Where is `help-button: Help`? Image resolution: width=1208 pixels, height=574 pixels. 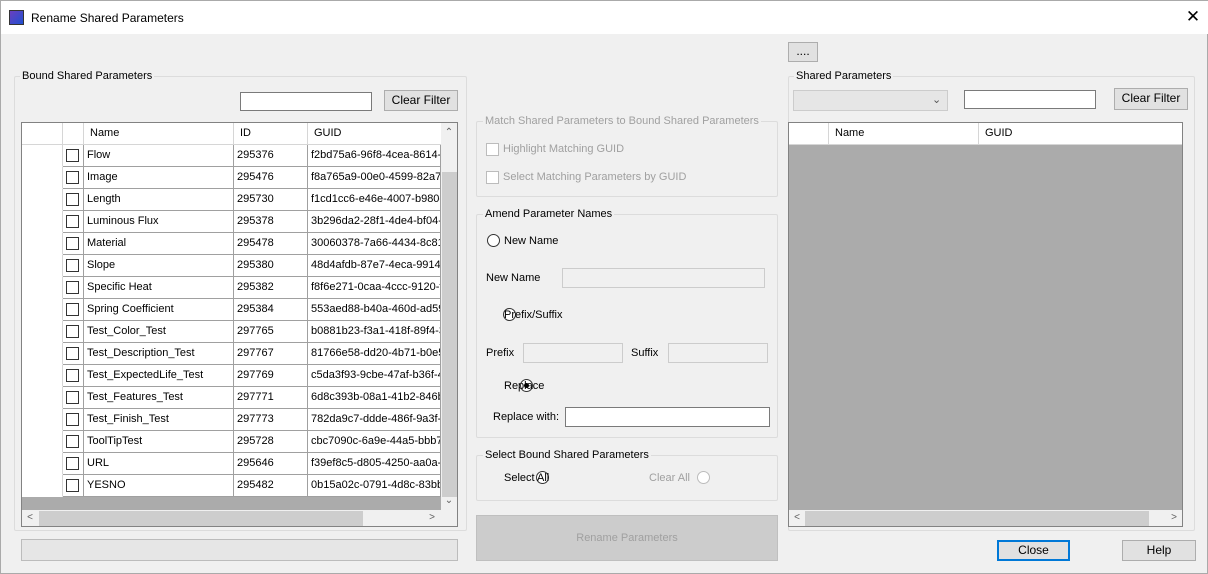
help-button: Help is located at coordinates (1159, 550).